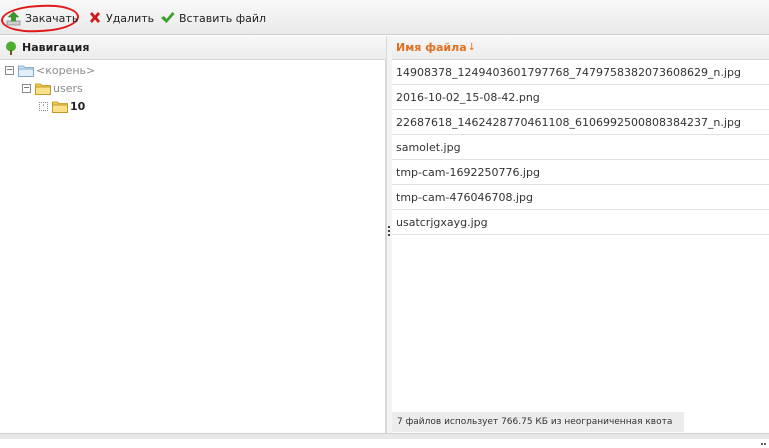 The width and height of the screenshot is (769, 448). Describe the element at coordinates (223, 18) in the screenshot. I see `paste-file-label: Вставить файл` at that location.